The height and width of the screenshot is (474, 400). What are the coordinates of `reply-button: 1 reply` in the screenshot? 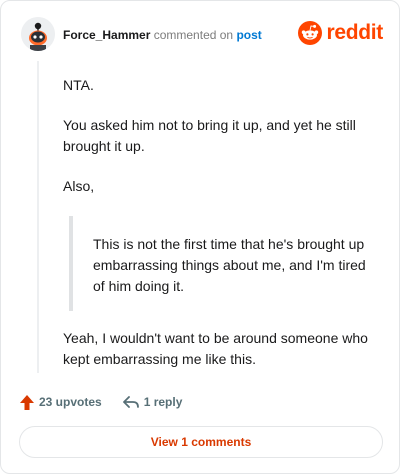 It's located at (152, 402).